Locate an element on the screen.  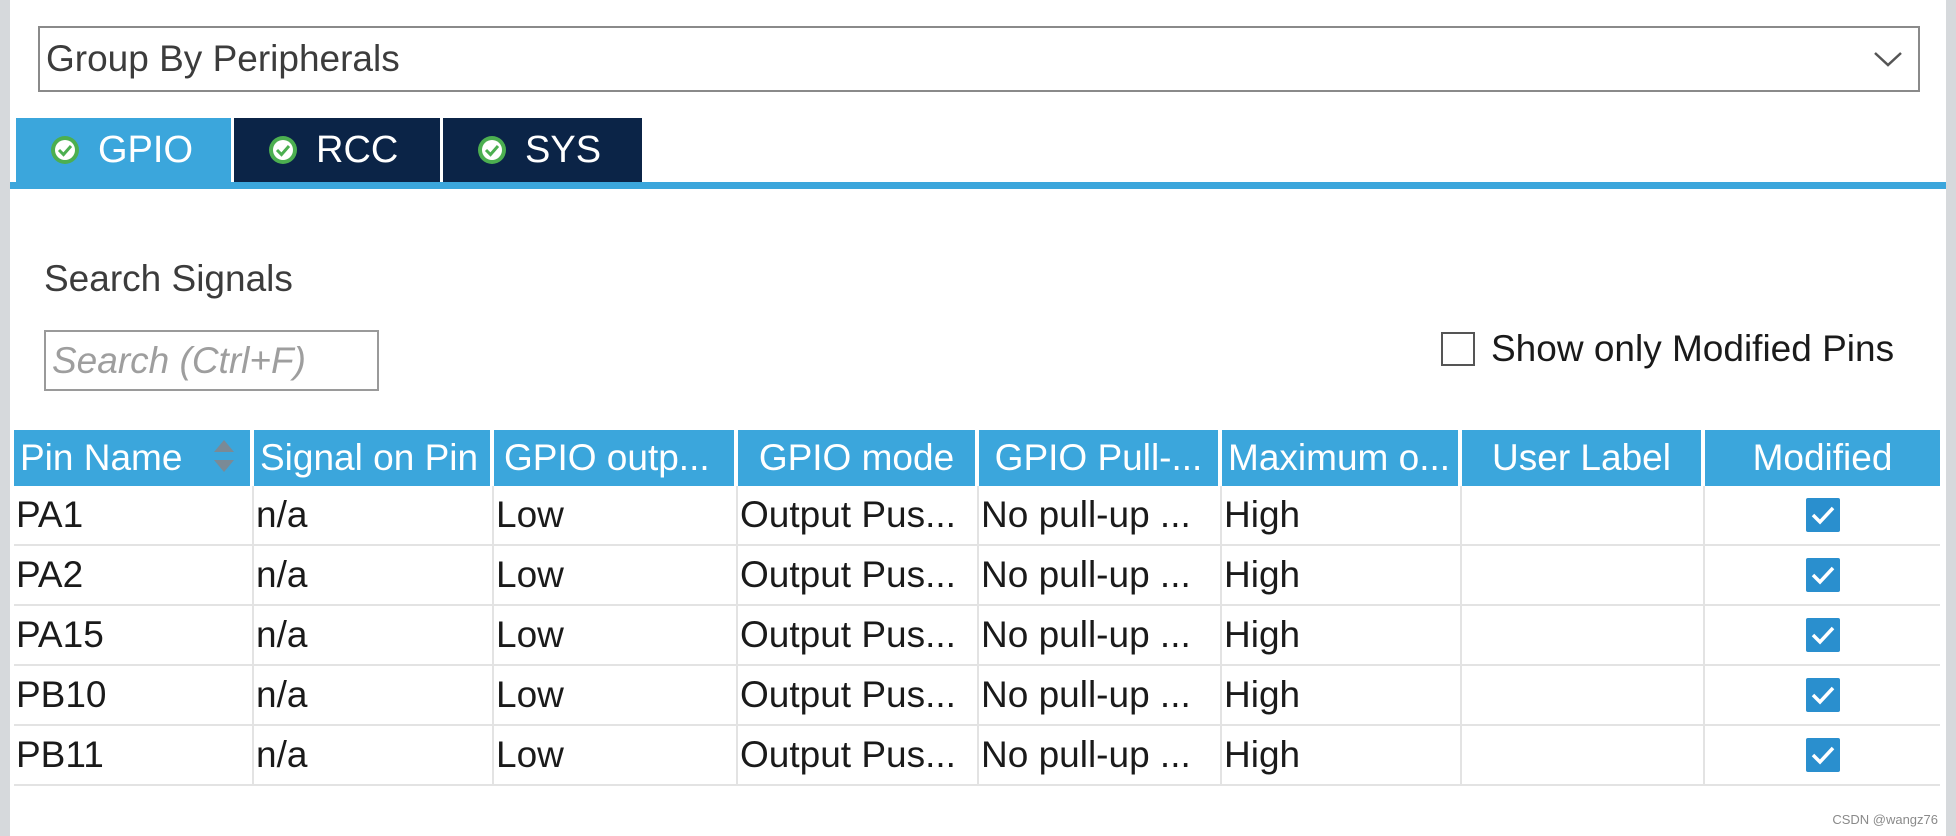
group-by-value: Group By Peripherals is located at coordinates (223, 58).